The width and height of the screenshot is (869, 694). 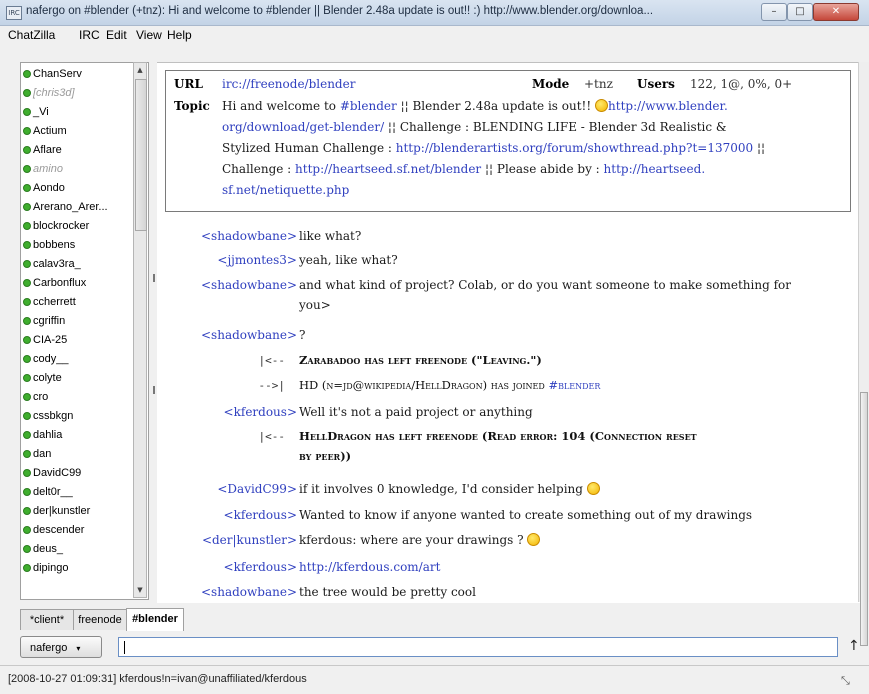 What do you see at coordinates (49, 93) in the screenshot?
I see `user-list-item: [chris3d]` at bounding box center [49, 93].